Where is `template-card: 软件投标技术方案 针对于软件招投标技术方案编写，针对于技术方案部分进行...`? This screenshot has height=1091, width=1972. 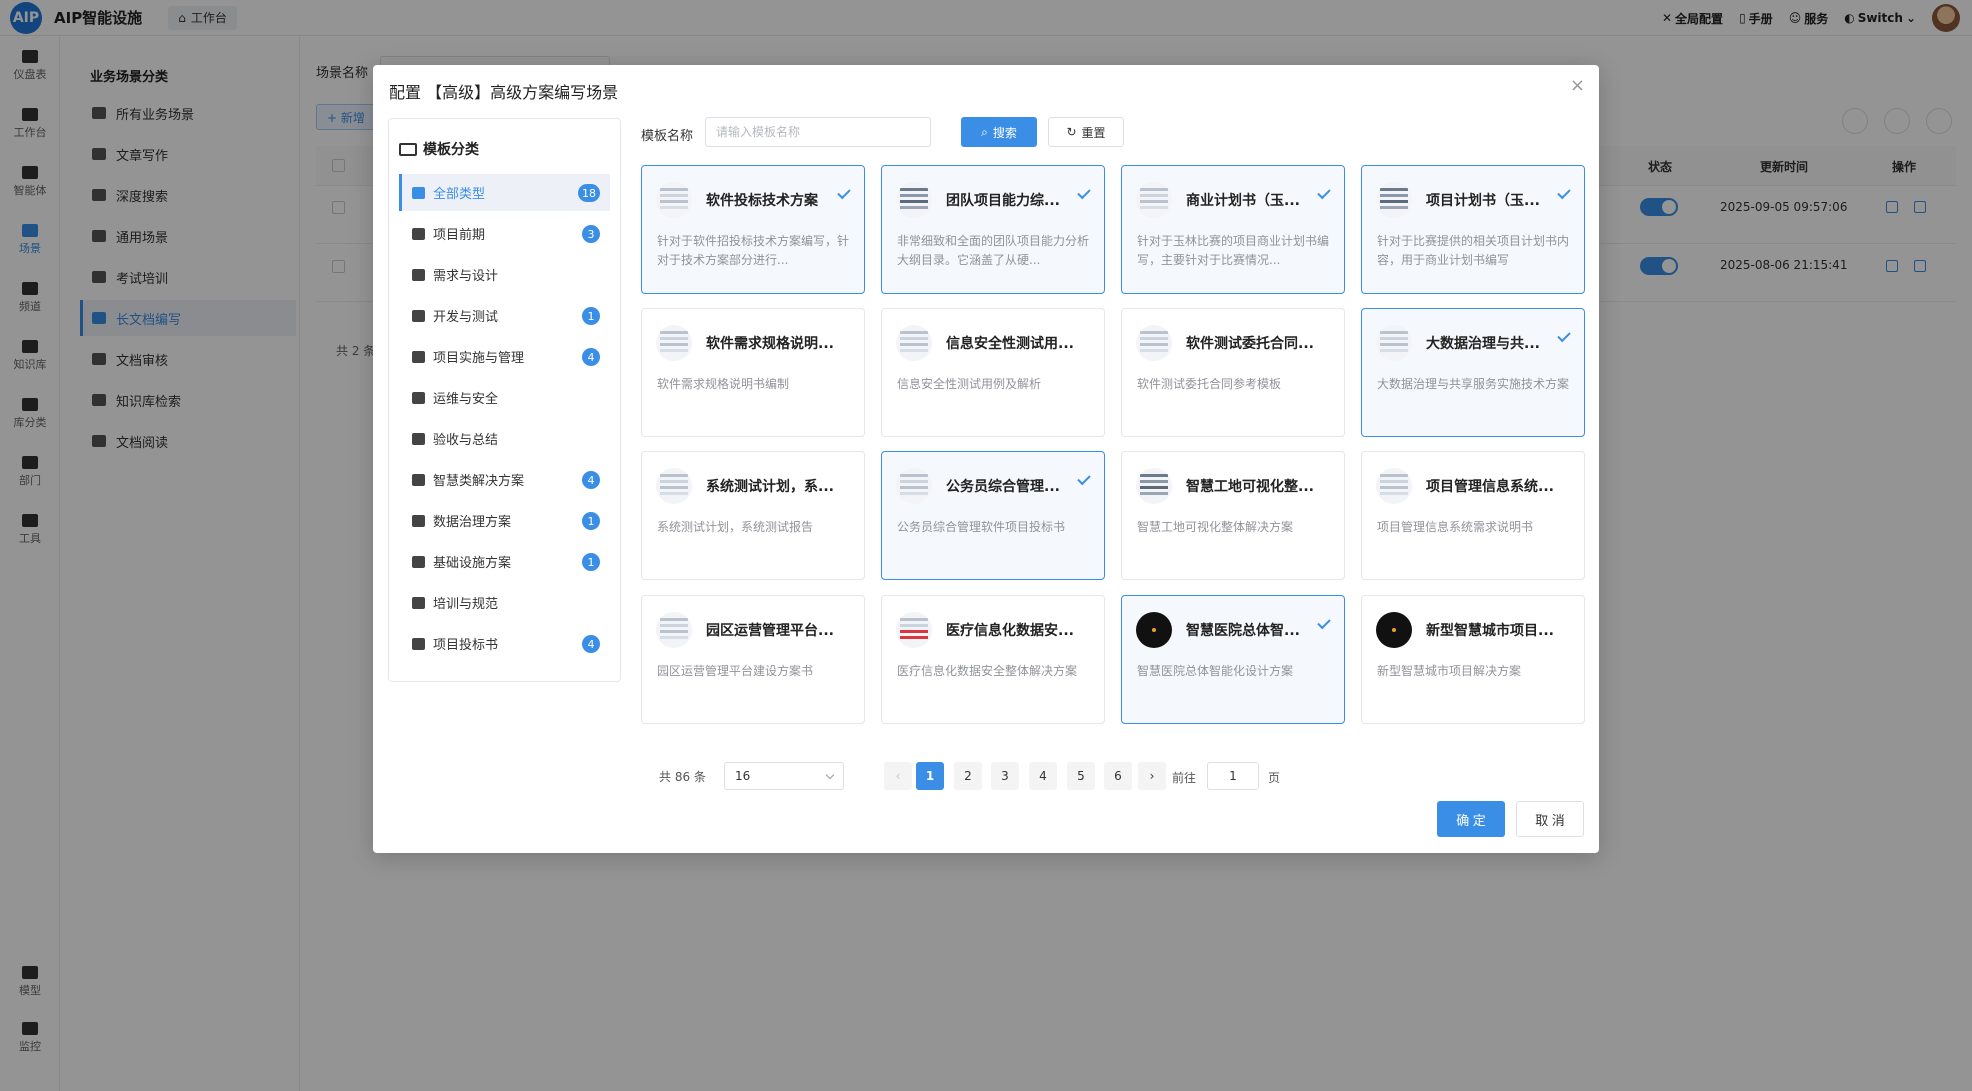 template-card: 软件投标技术方案 针对于软件招投标技术方案编写，针对于技术方案部分进行... is located at coordinates (753, 229).